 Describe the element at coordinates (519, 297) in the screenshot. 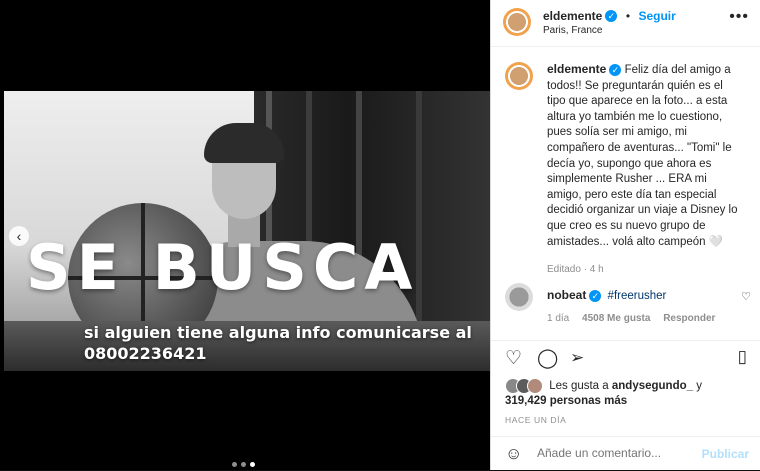

I see `comment-avatar` at that location.